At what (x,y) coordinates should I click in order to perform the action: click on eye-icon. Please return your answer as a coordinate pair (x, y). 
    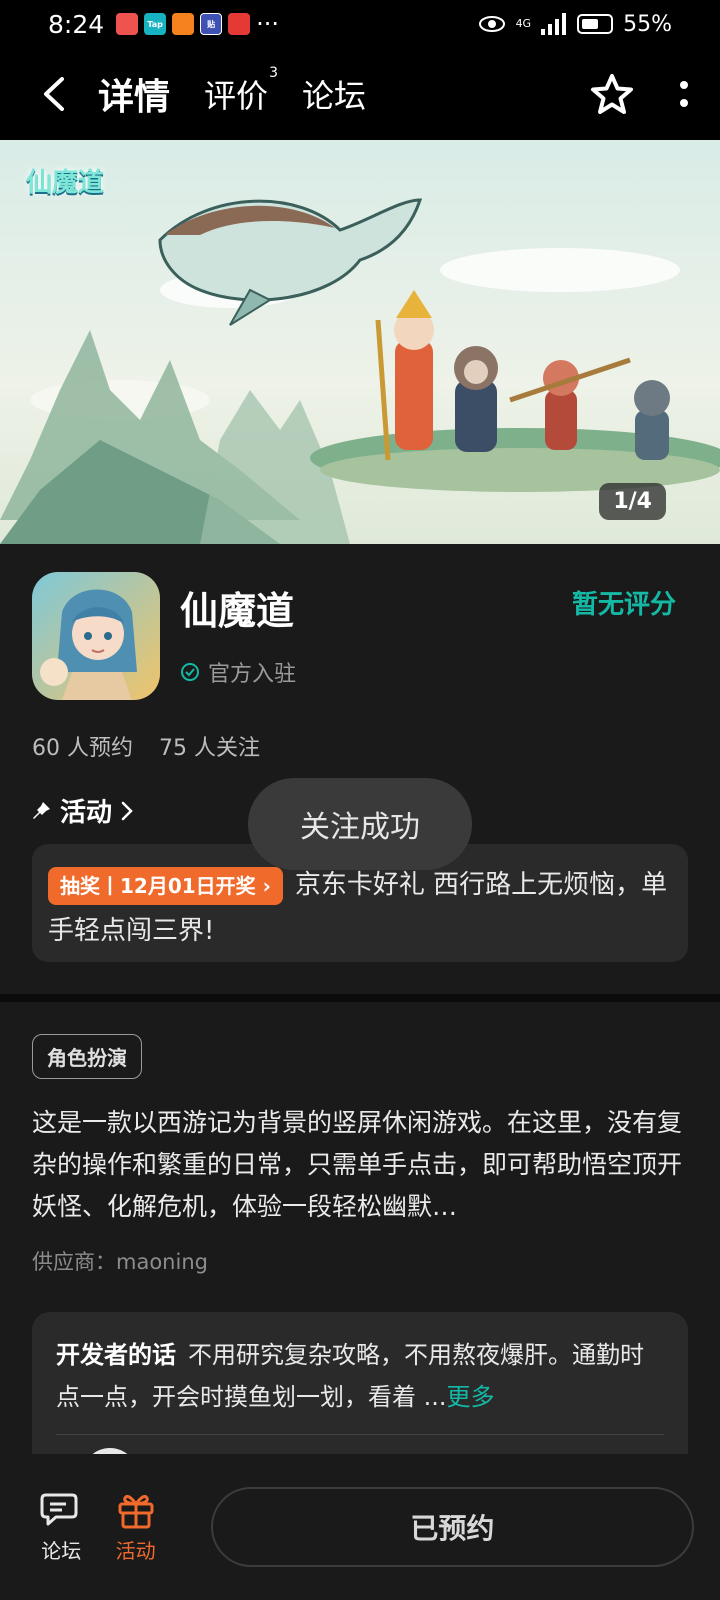
    Looking at the image, I should click on (491, 24).